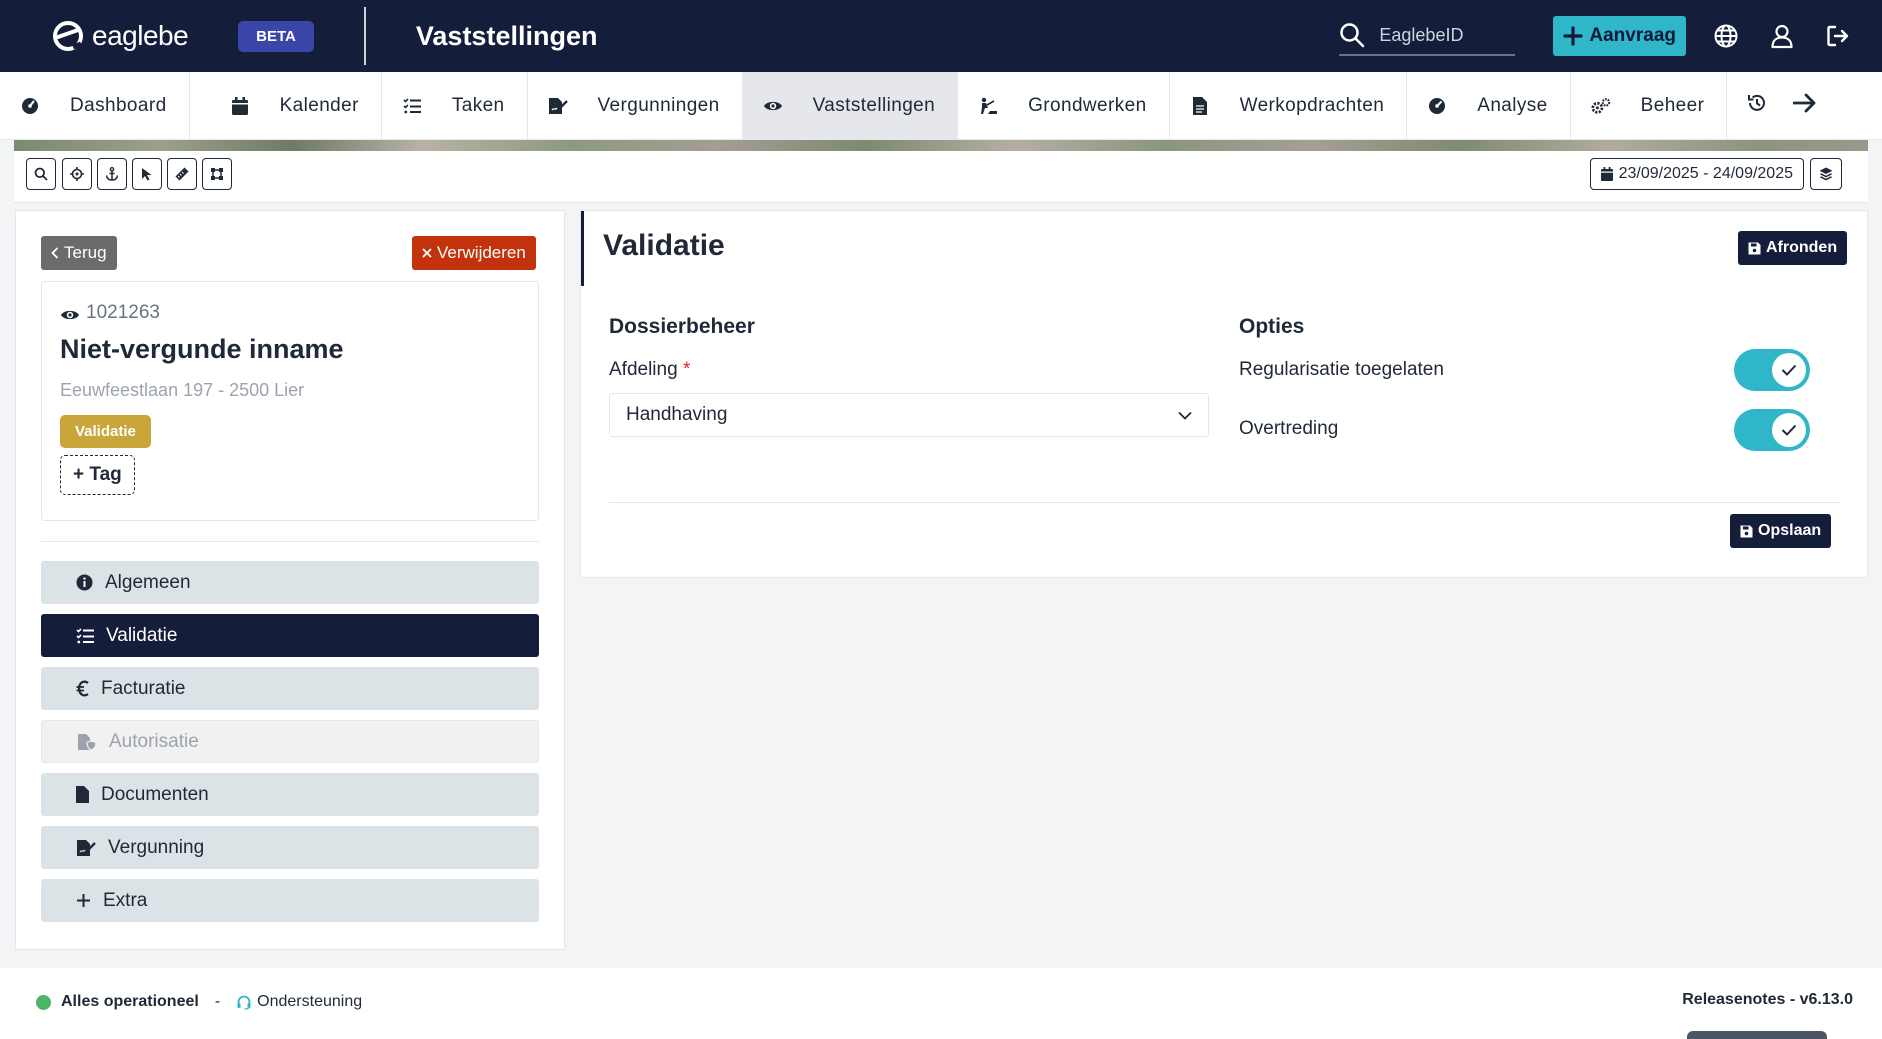 The width and height of the screenshot is (1882, 1039). What do you see at coordinates (84, 582) in the screenshot?
I see `info-icon` at bounding box center [84, 582].